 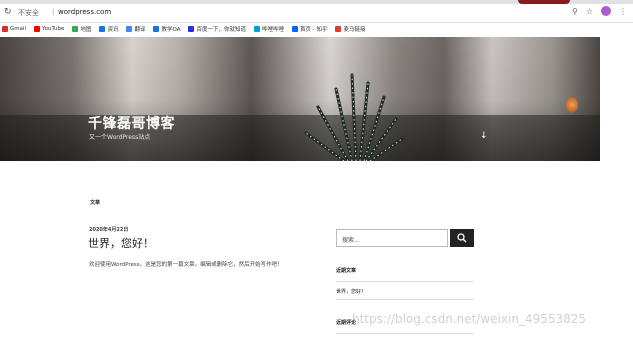 I want to click on bookmark-label: 百度一下，你就知道, so click(x=221, y=30).